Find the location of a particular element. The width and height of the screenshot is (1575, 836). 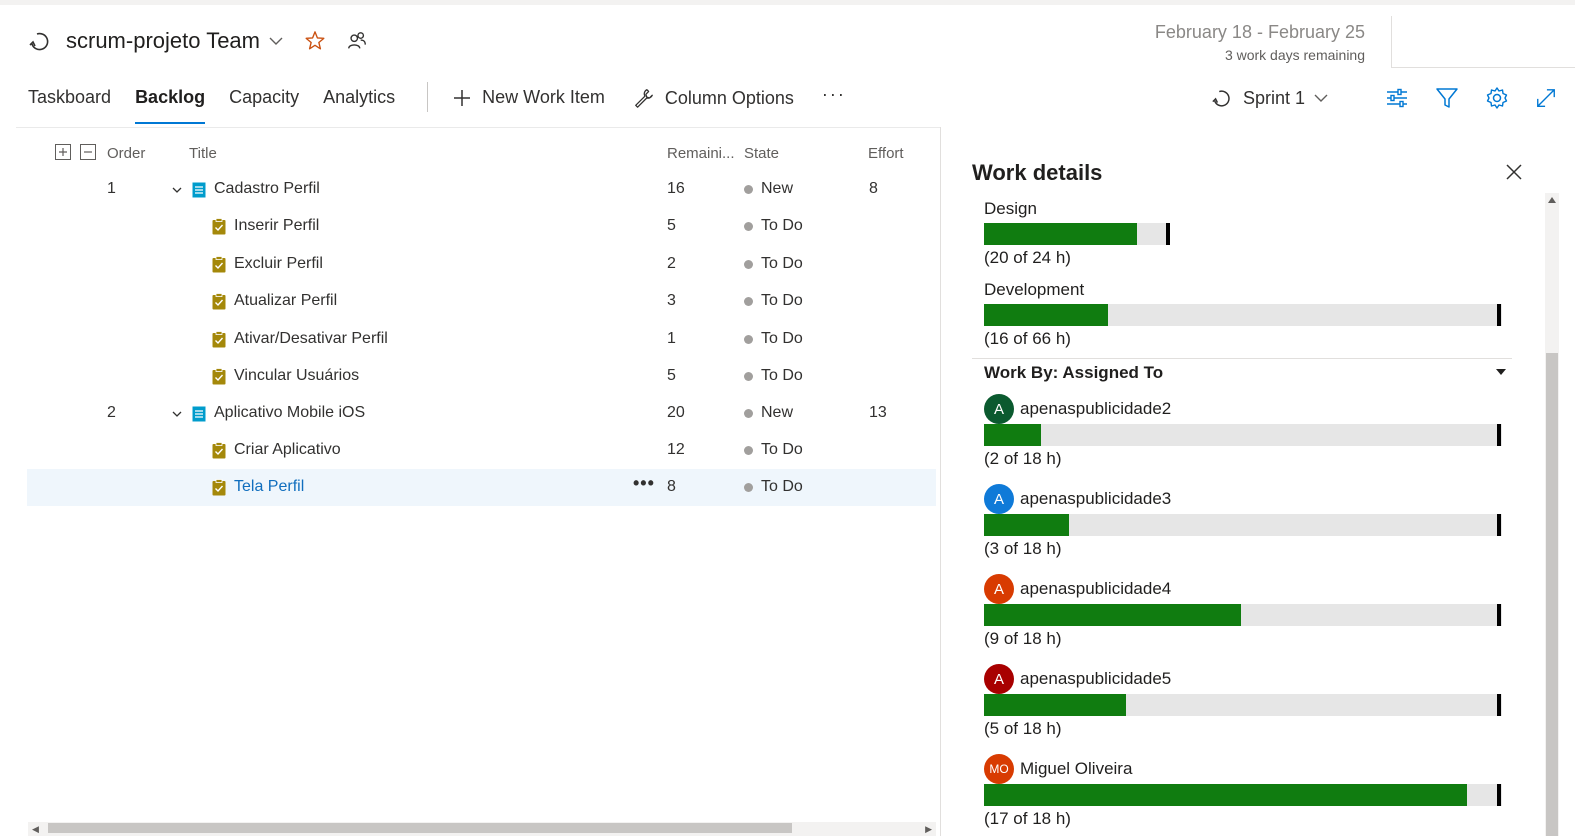

horizontal-scrollbar: ◀ ▶ is located at coordinates (482, 829).